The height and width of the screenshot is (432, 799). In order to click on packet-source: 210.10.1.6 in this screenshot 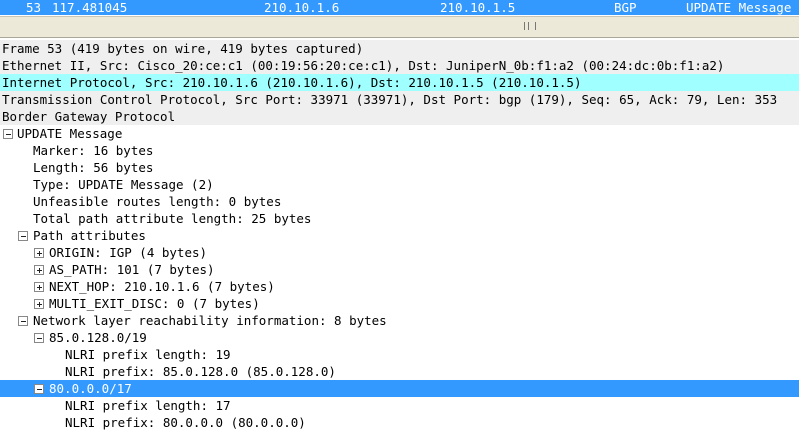, I will do `click(302, 7)`.